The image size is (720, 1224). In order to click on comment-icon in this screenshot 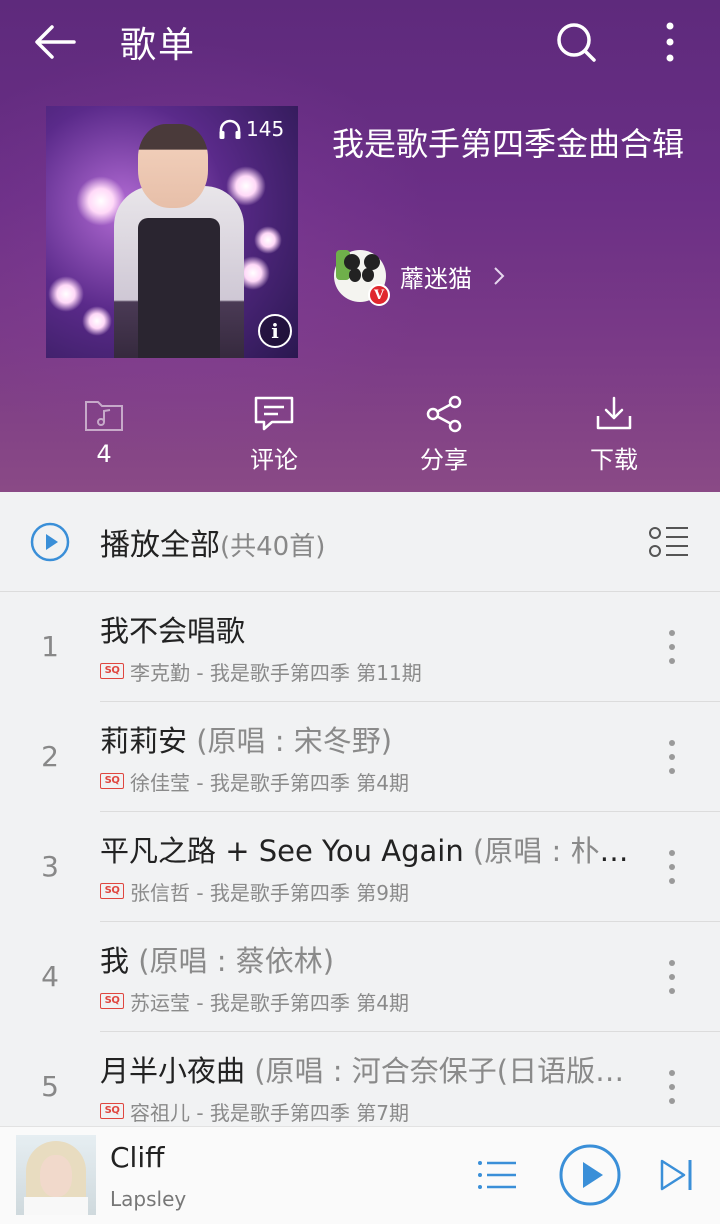, I will do `click(274, 413)`.